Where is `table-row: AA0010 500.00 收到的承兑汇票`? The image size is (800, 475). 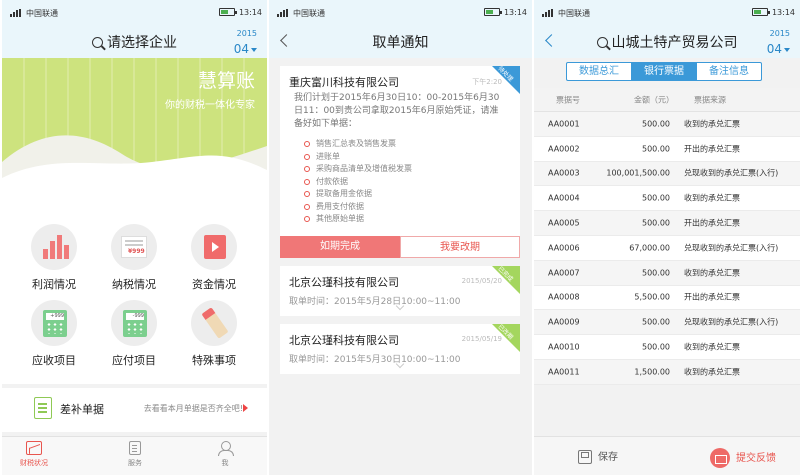
table-row: AA0010 500.00 收到的承兑汇票 is located at coordinates (667, 347).